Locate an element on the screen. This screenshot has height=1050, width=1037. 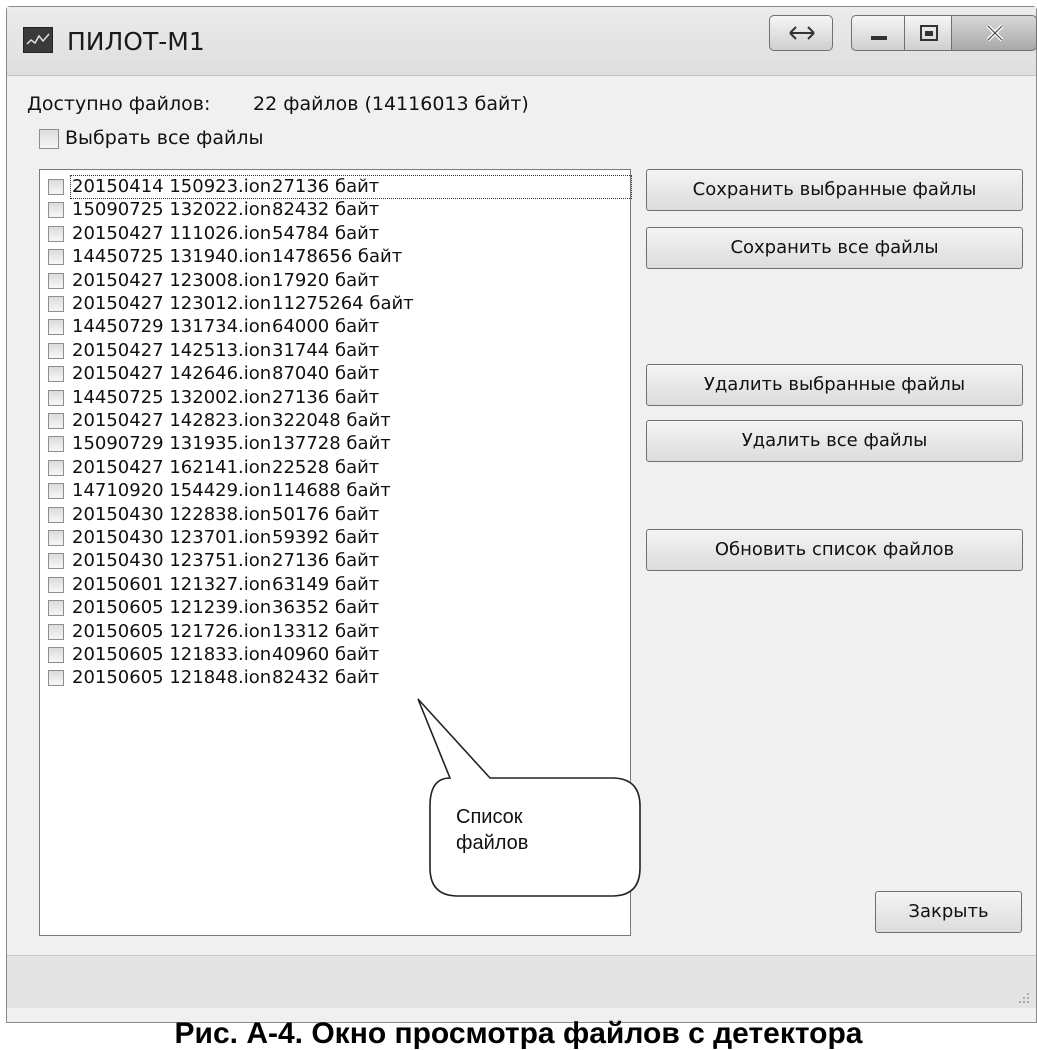
callout-line-1: Список is located at coordinates (489, 817).